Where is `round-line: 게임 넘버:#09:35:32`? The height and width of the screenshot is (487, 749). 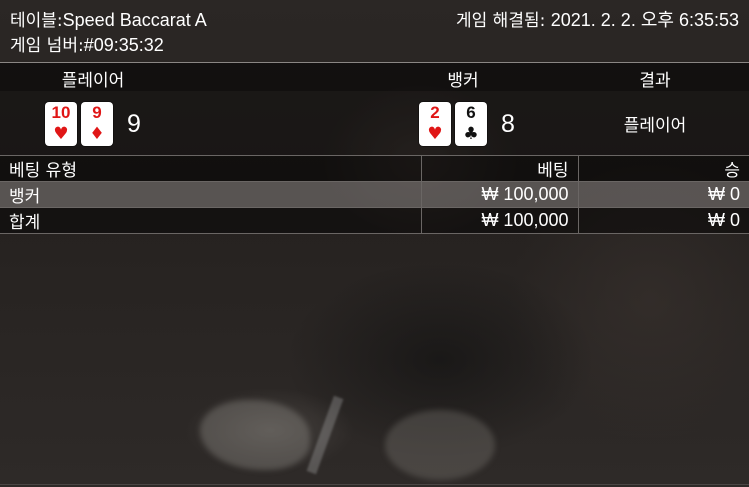 round-line: 게임 넘버:#09:35:32 is located at coordinates (108, 45).